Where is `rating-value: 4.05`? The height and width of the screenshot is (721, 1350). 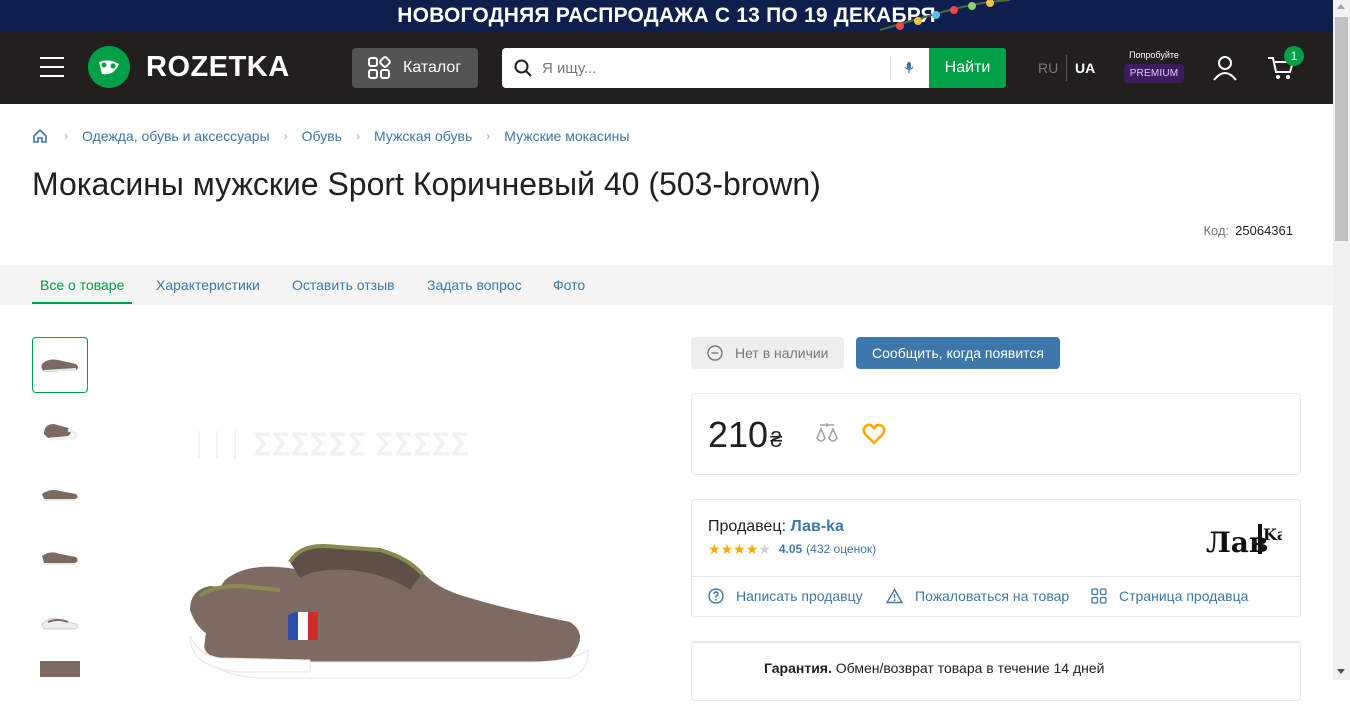 rating-value: 4.05 is located at coordinates (790, 549).